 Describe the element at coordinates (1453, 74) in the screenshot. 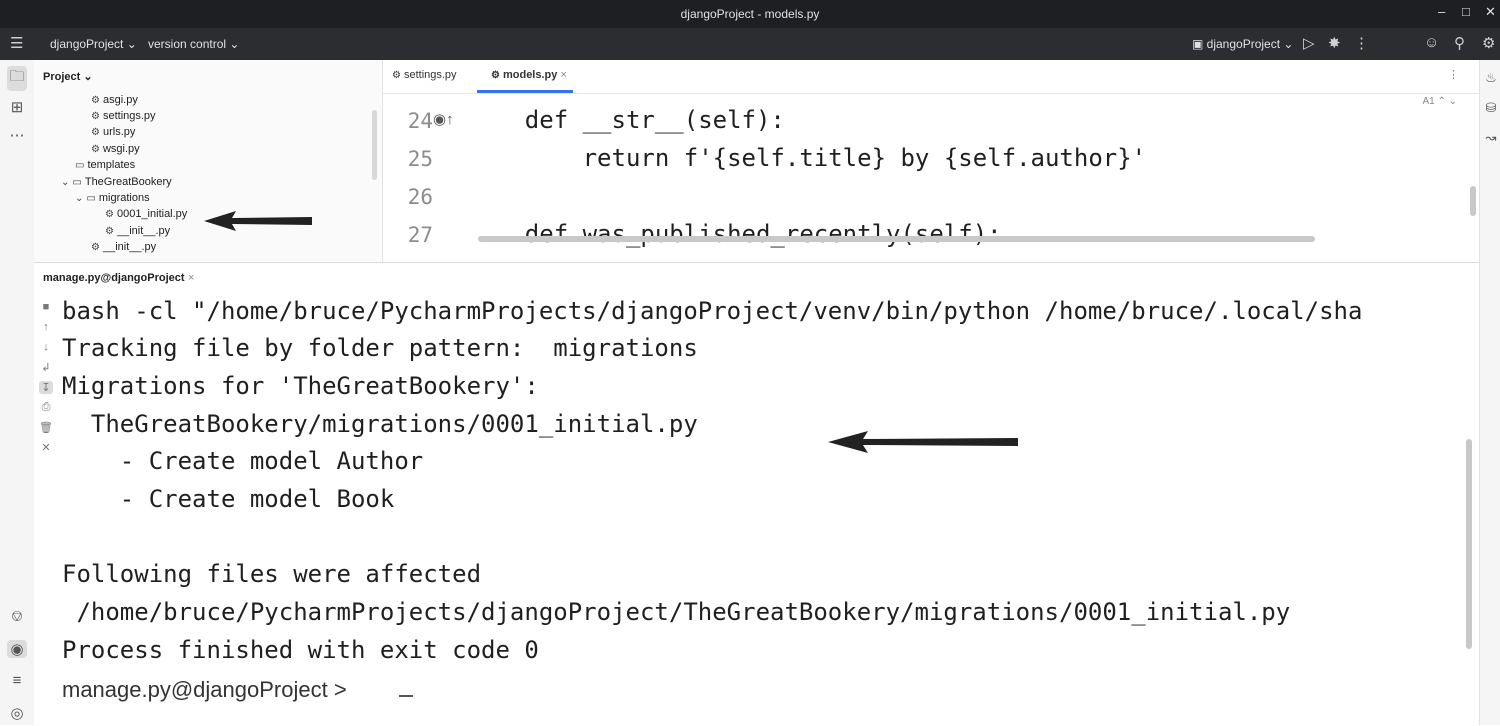

I see `tabs-more-icon: ⋮` at that location.